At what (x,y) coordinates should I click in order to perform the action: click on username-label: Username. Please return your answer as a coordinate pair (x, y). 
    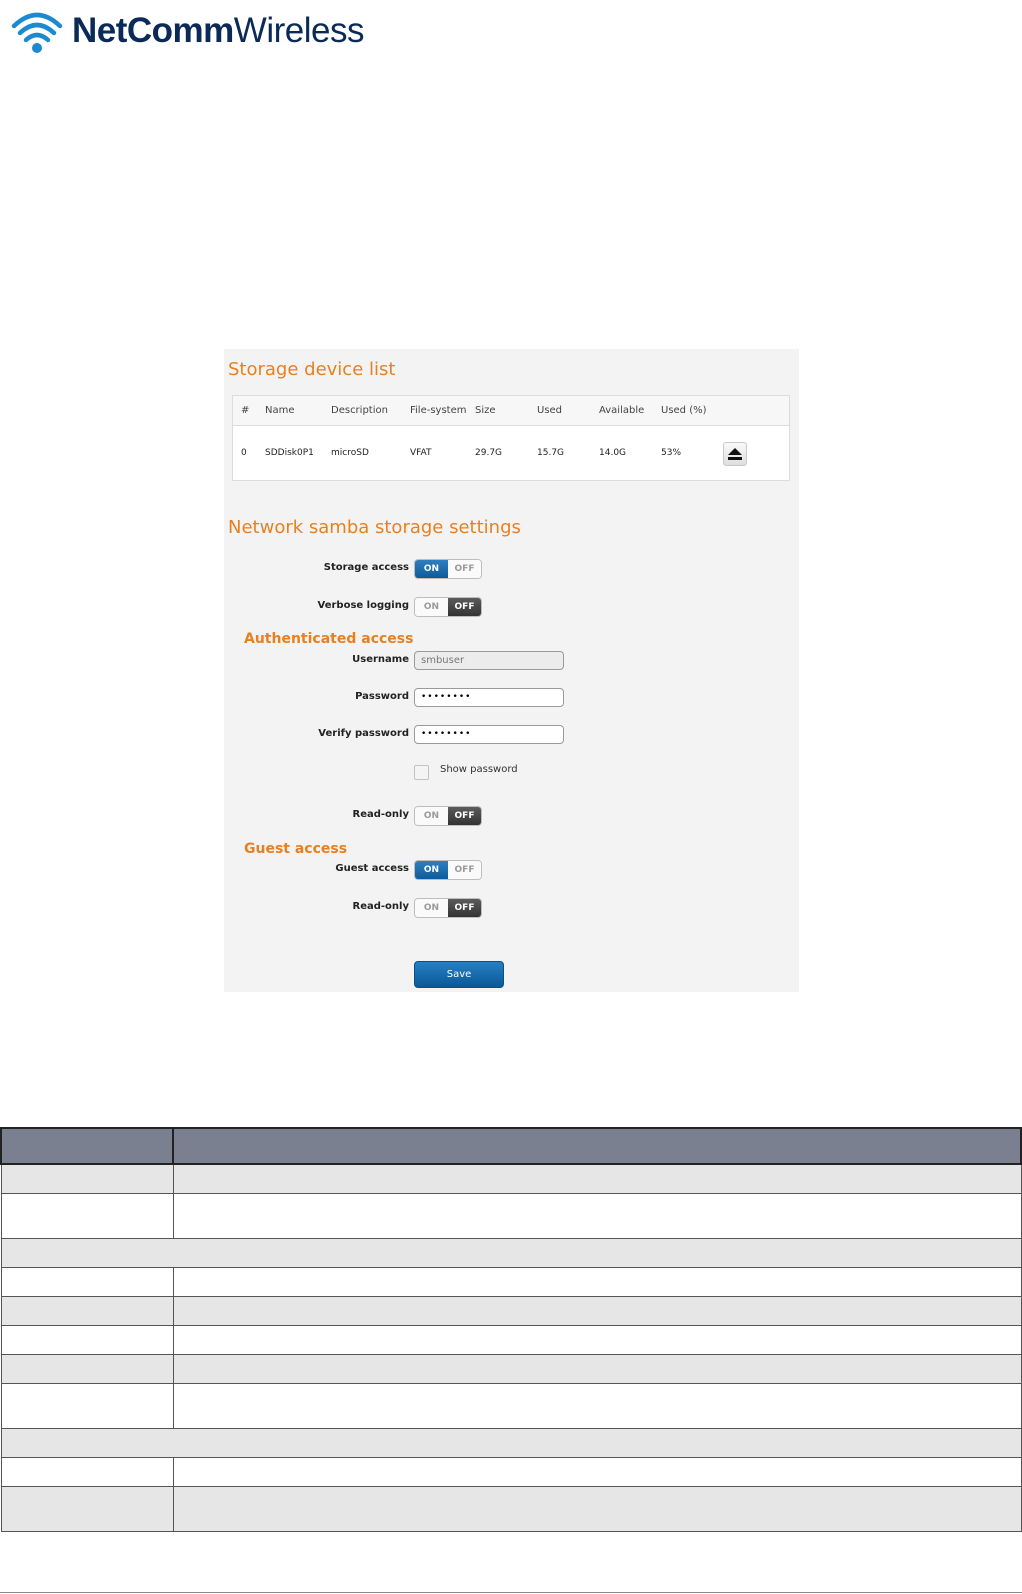
    Looking at the image, I should click on (380, 659).